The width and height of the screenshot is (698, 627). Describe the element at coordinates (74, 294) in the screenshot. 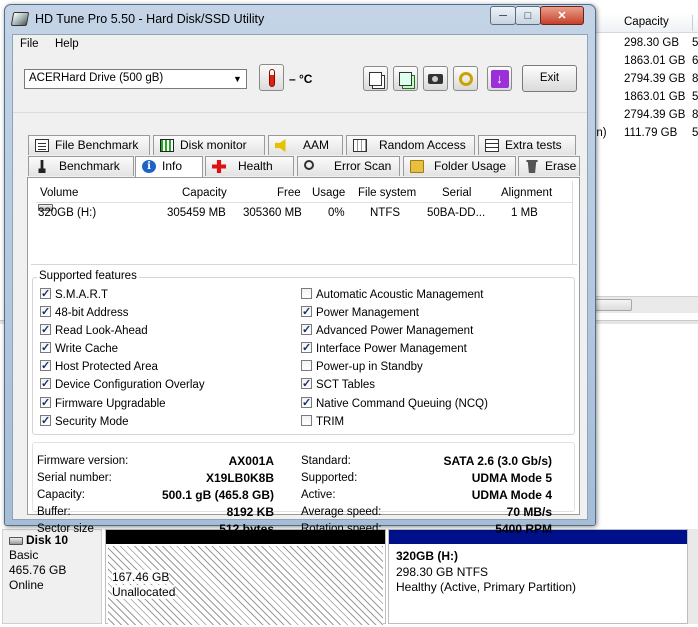

I see `feature-smart: S.M.A.R.T` at that location.